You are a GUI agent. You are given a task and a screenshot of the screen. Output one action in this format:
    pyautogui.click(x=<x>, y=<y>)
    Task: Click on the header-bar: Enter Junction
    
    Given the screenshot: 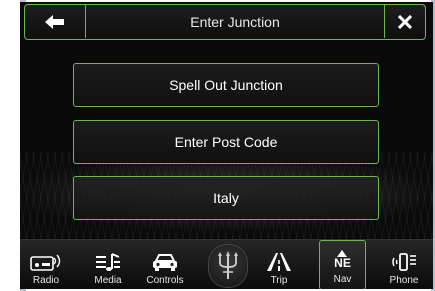 What is the action you would take?
    pyautogui.click(x=225, y=22)
    